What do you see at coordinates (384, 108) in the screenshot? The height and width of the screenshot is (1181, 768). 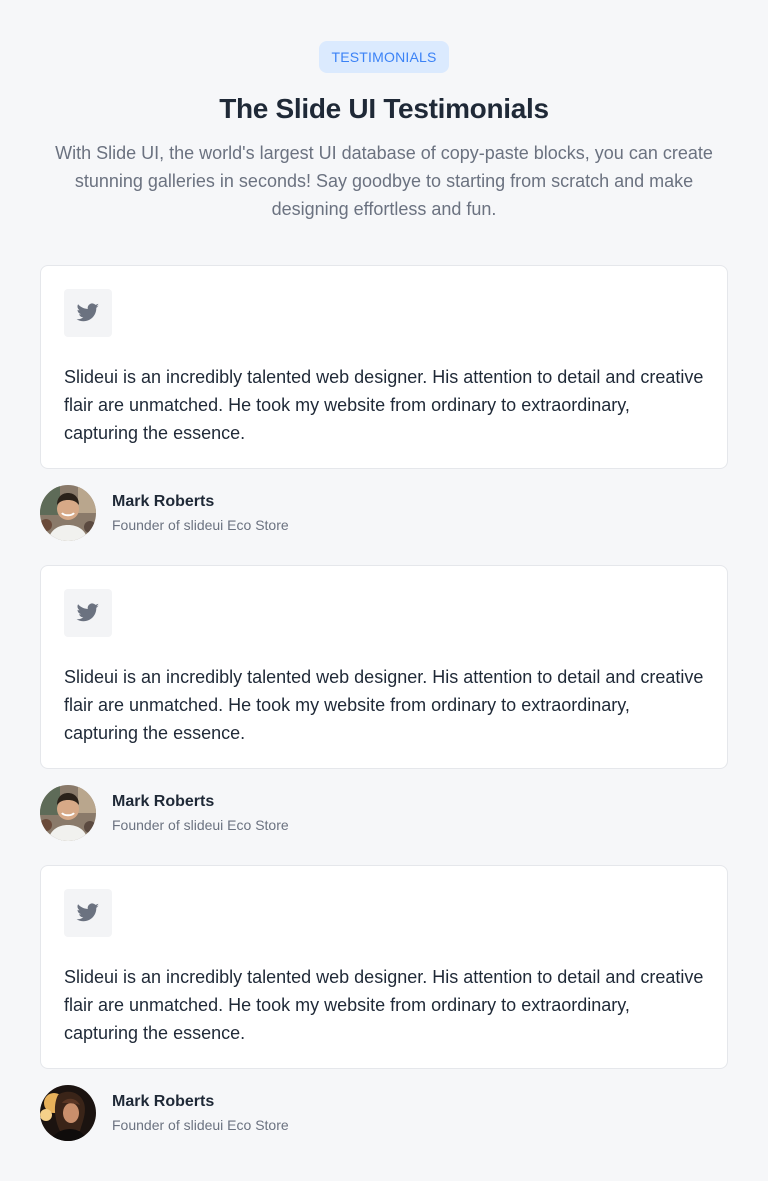 I see `page-title: The Slide UI Testimonials` at bounding box center [384, 108].